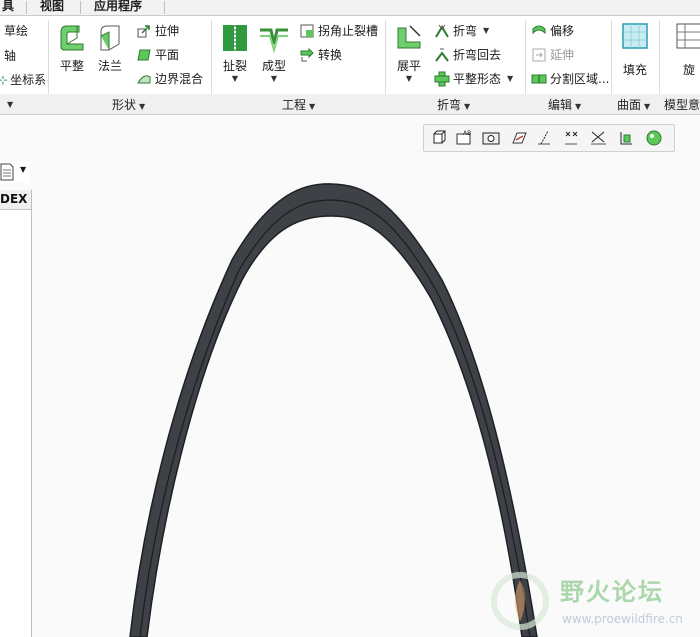  Describe the element at coordinates (167, 31) in the screenshot. I see `extrude-label: 拉伸` at that location.